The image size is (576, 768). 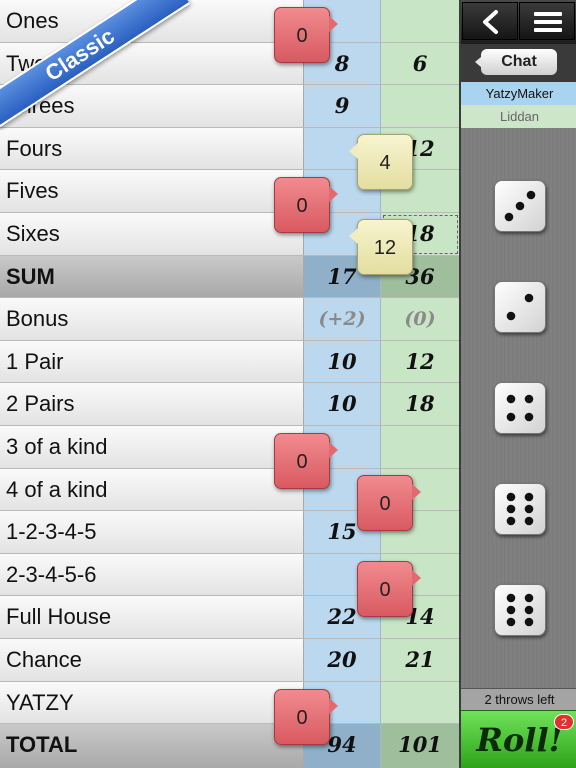 I want to click on row-2-pairs: 2 Pairs 10 18, so click(x=229, y=404).